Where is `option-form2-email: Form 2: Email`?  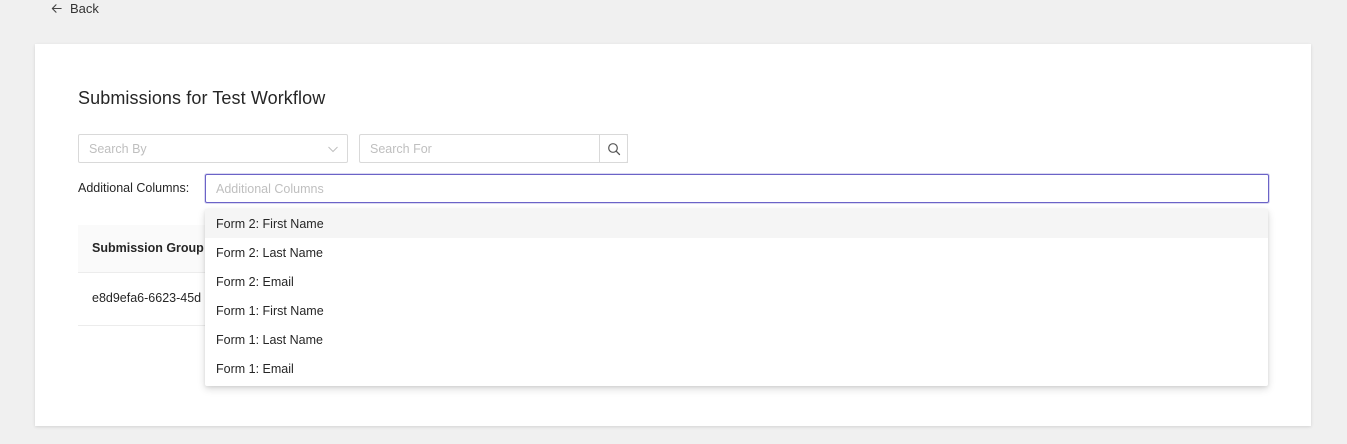
option-form2-email: Form 2: Email is located at coordinates (736, 281).